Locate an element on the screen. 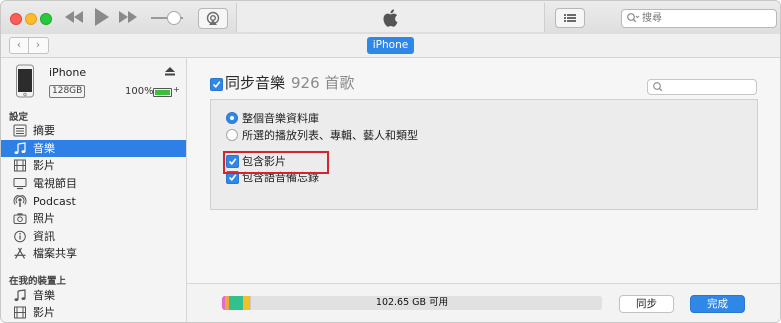 This screenshot has height=323, width=781. charging-icon: + is located at coordinates (176, 89).